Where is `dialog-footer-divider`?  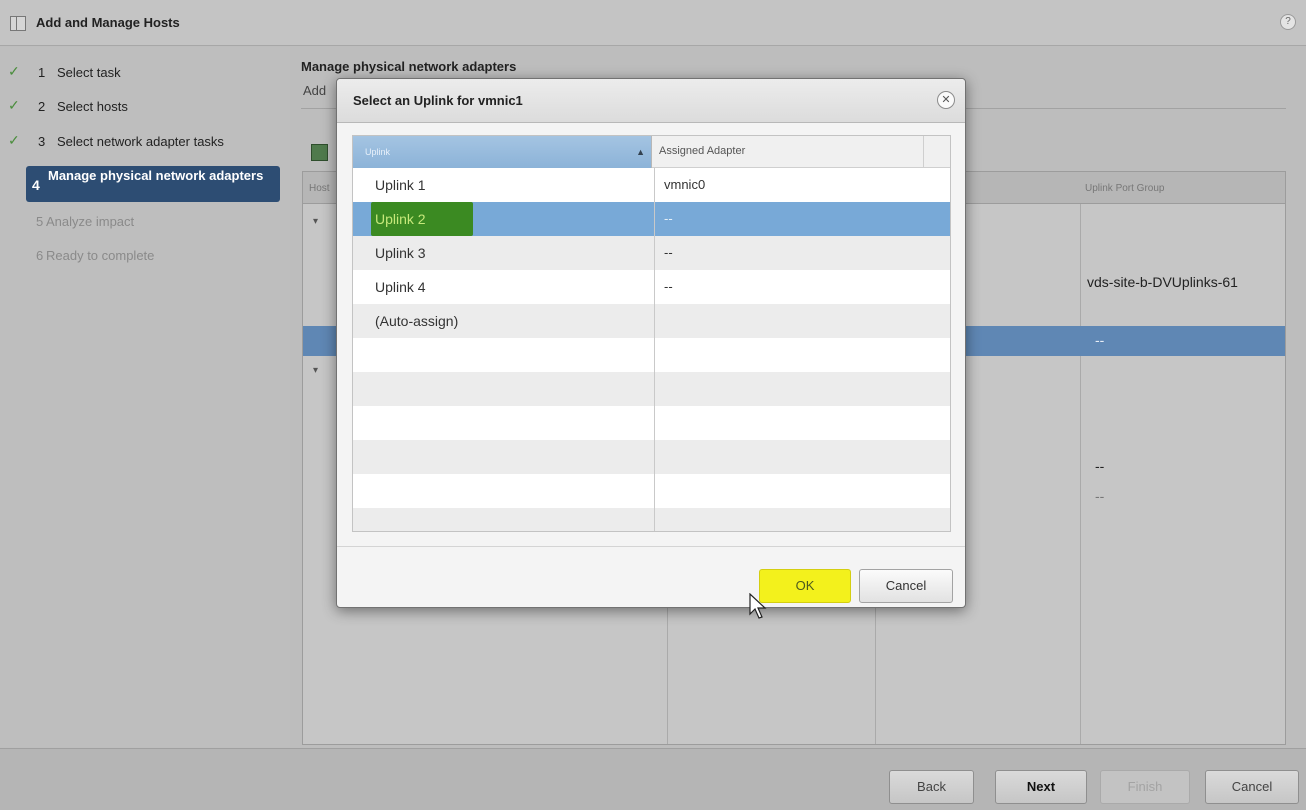 dialog-footer-divider is located at coordinates (651, 546).